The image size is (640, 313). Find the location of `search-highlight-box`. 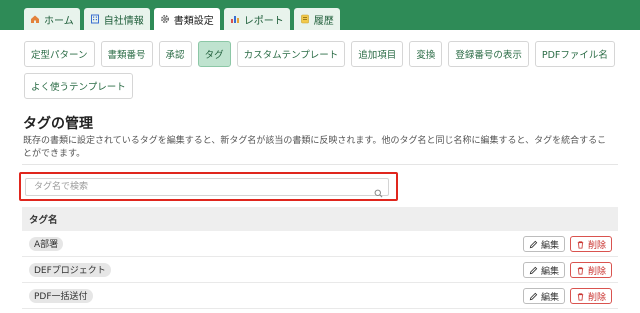

search-highlight-box is located at coordinates (208, 186).